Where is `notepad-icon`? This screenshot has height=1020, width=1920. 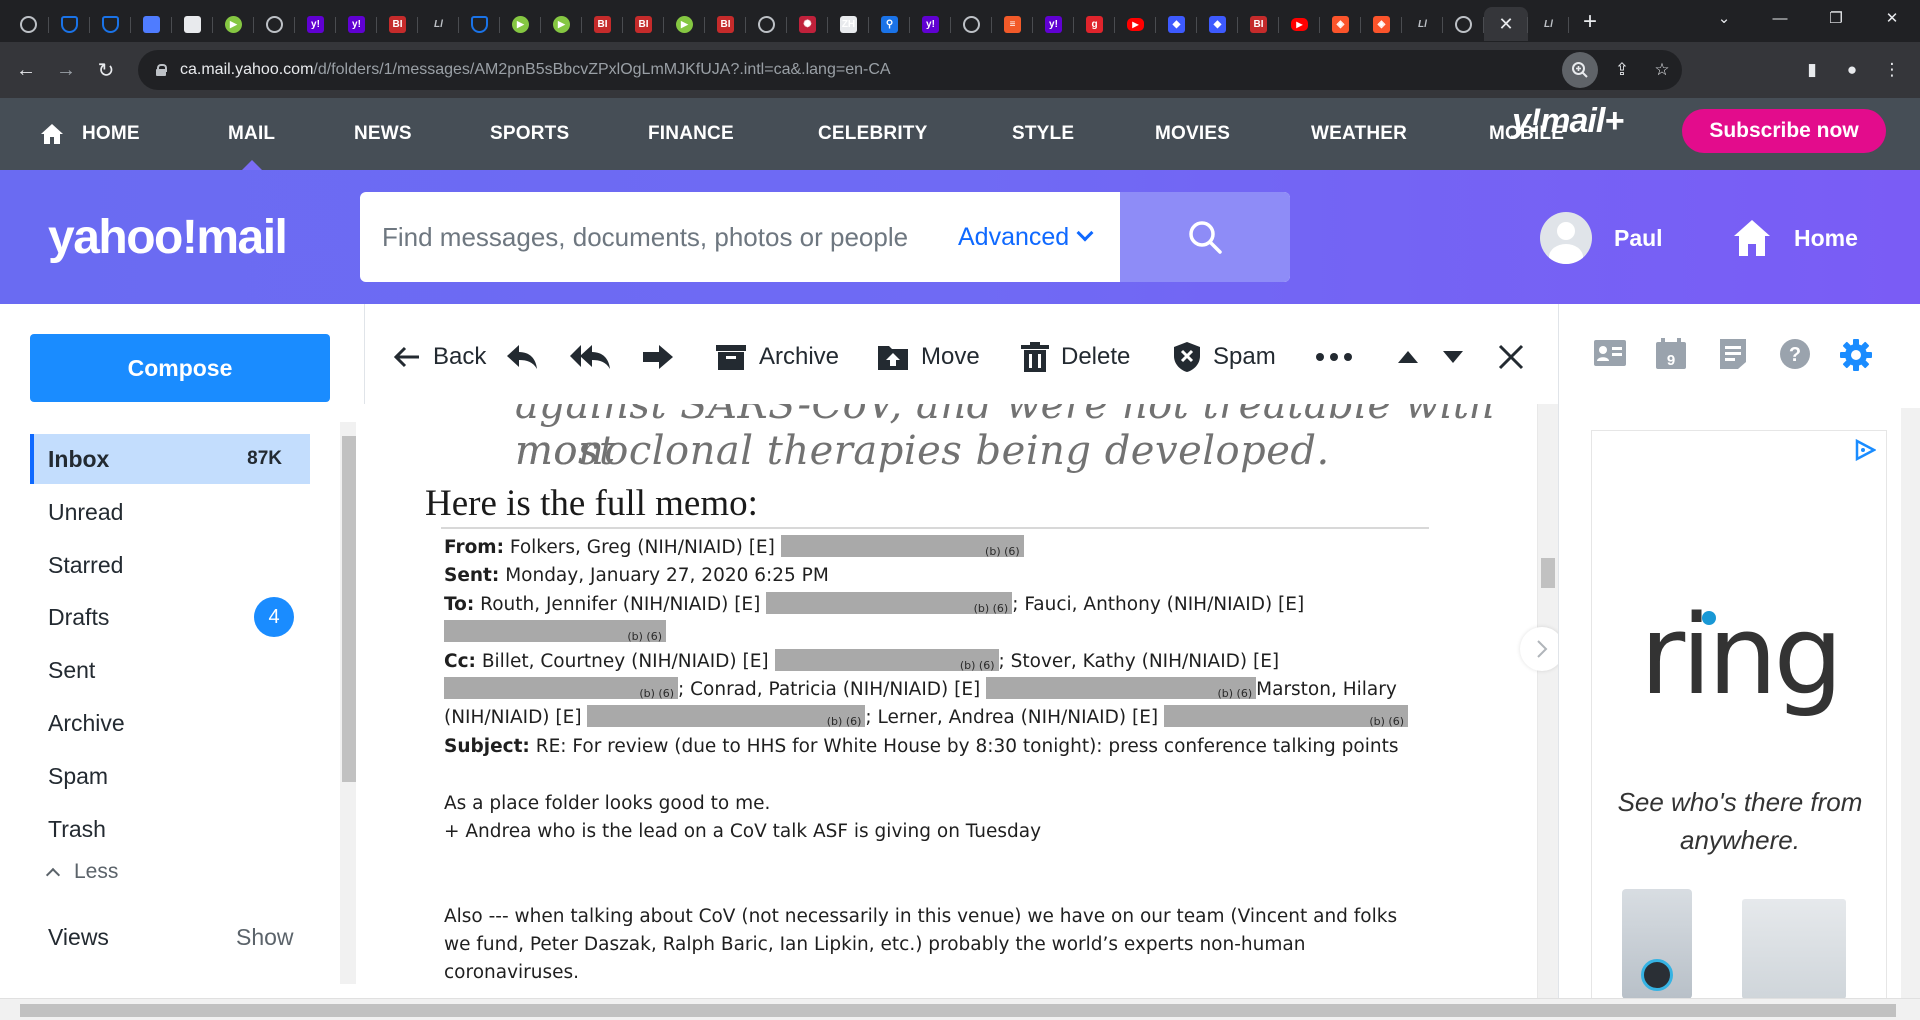 notepad-icon is located at coordinates (1733, 356).